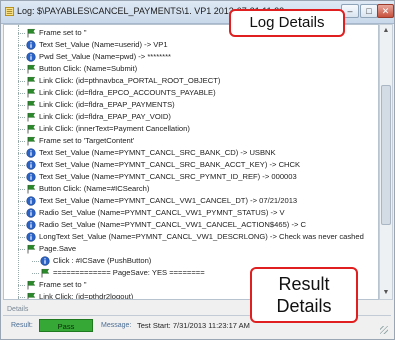  I want to click on result-details-callout-line2: Details, so click(304, 306).